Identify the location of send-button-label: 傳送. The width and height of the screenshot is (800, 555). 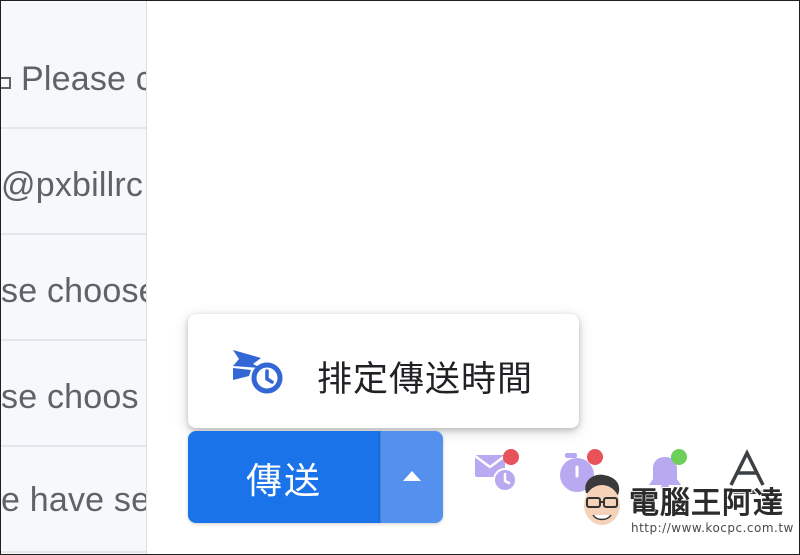
(283, 481).